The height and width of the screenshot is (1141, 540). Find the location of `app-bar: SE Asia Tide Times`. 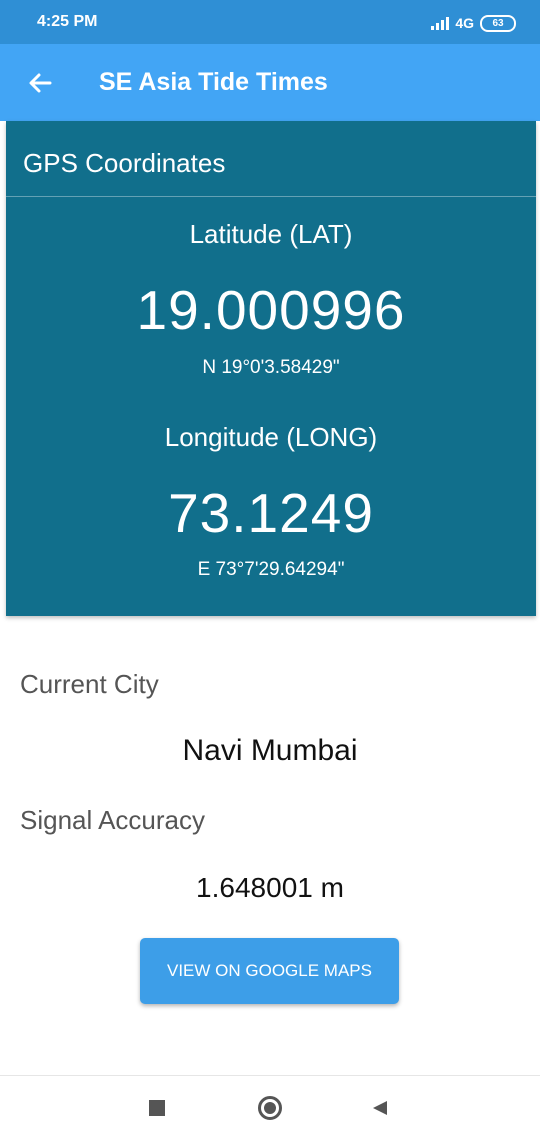

app-bar: SE Asia Tide Times is located at coordinates (270, 82).